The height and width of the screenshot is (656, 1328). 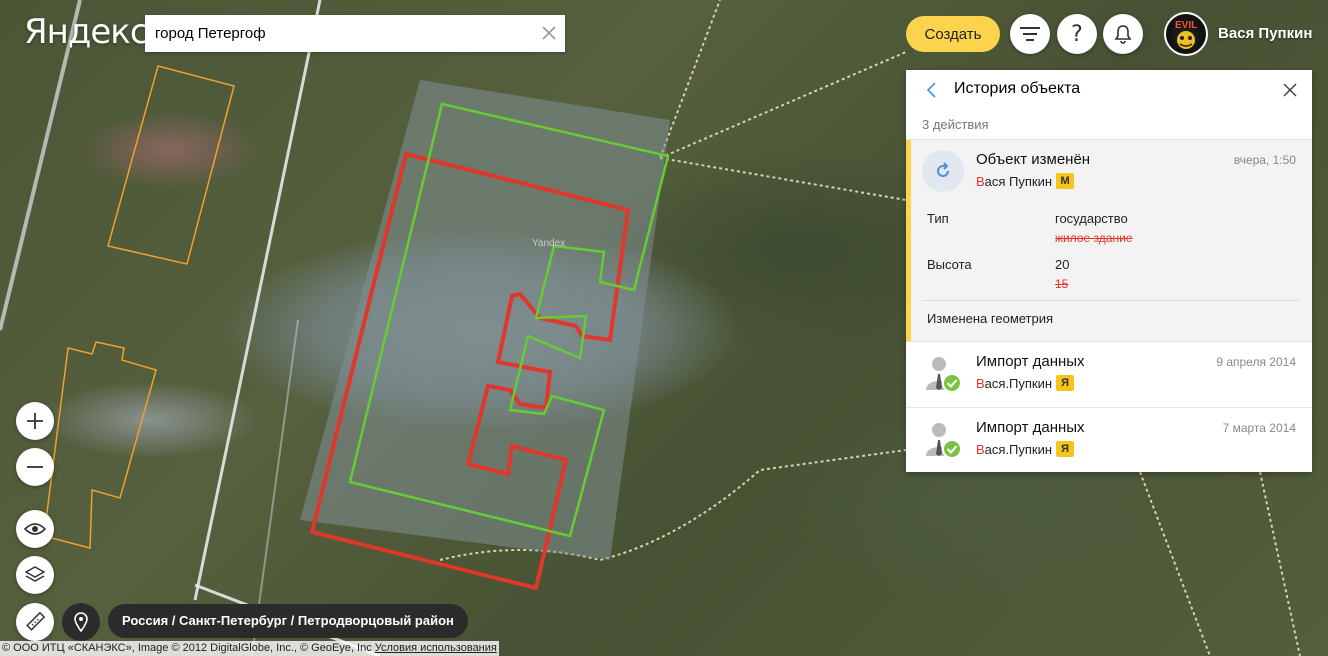 I want to click on layers-button, so click(x=35, y=575).